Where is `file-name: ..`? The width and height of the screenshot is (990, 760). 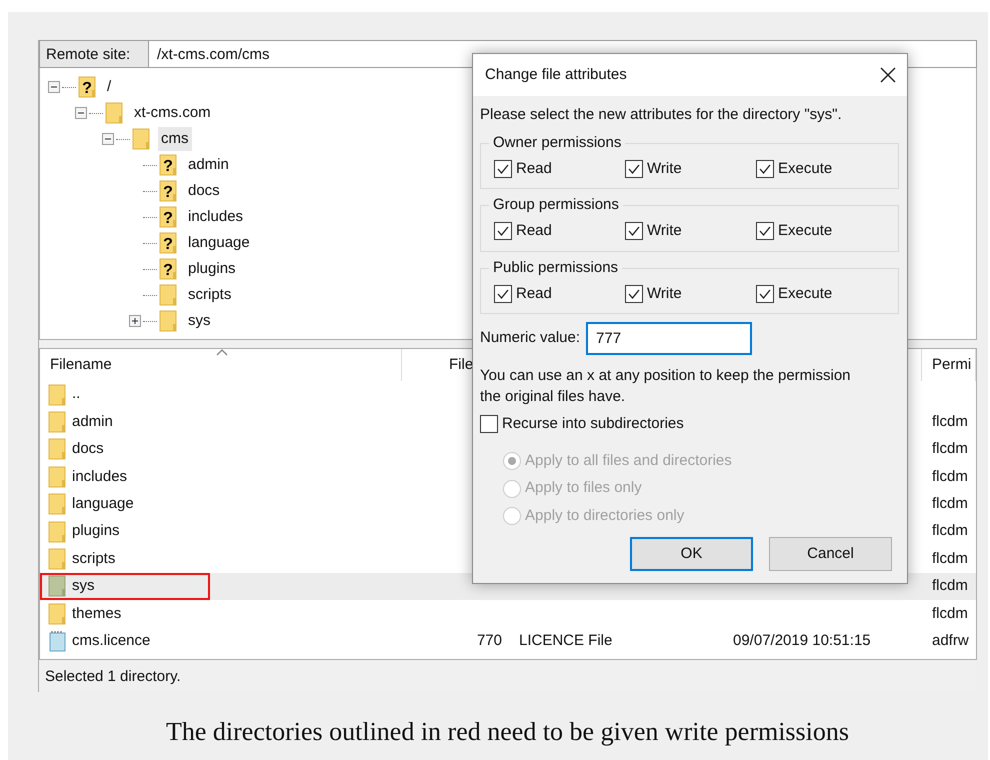 file-name: .. is located at coordinates (76, 394).